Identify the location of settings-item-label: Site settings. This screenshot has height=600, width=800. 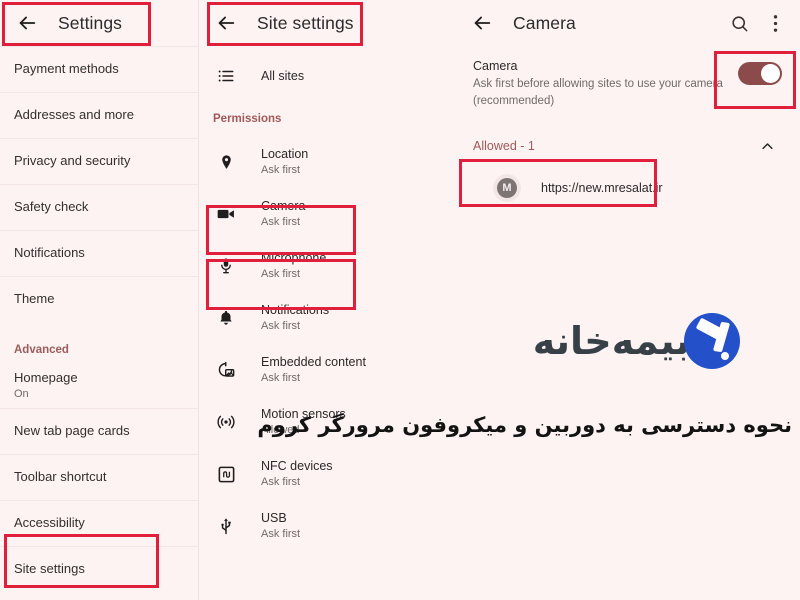
(49, 568).